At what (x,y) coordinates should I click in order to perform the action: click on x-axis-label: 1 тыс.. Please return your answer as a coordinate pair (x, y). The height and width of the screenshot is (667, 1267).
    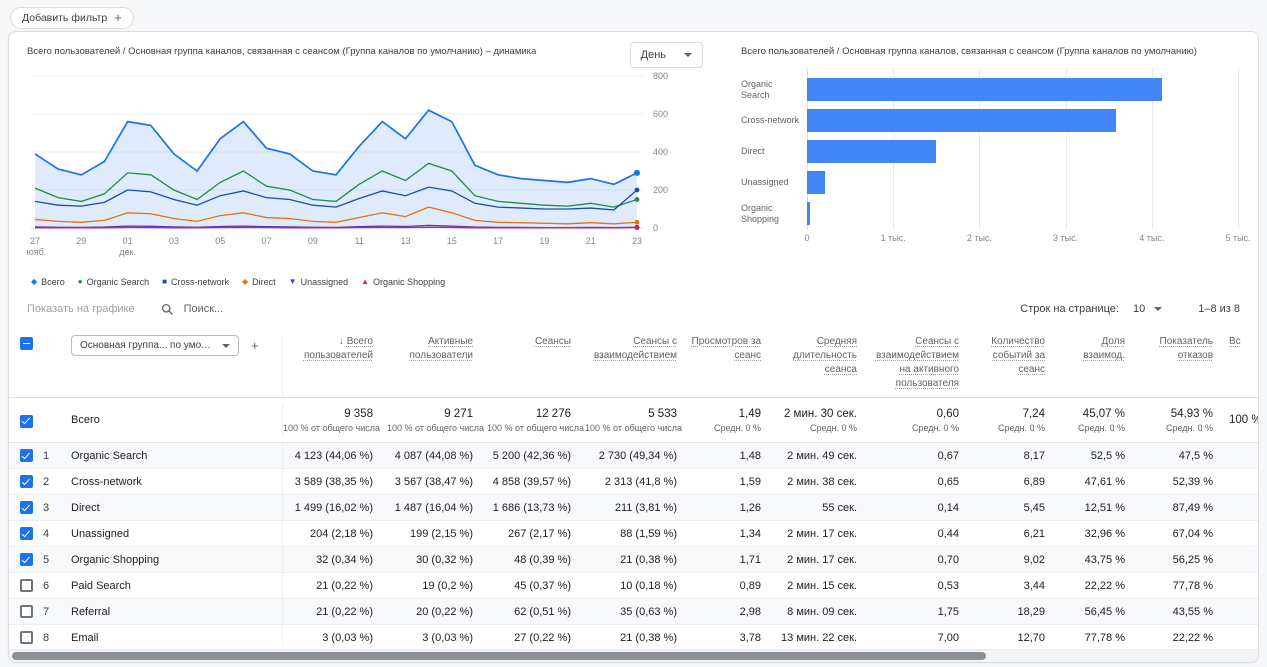
    Looking at the image, I should click on (893, 238).